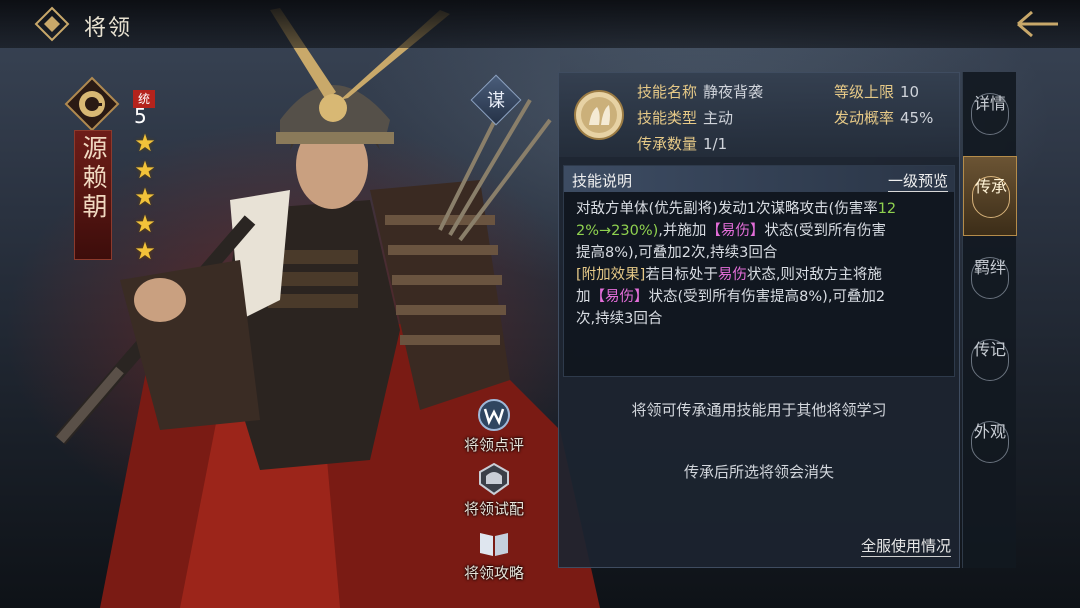  I want to click on desc-line: 加, so click(583, 297).